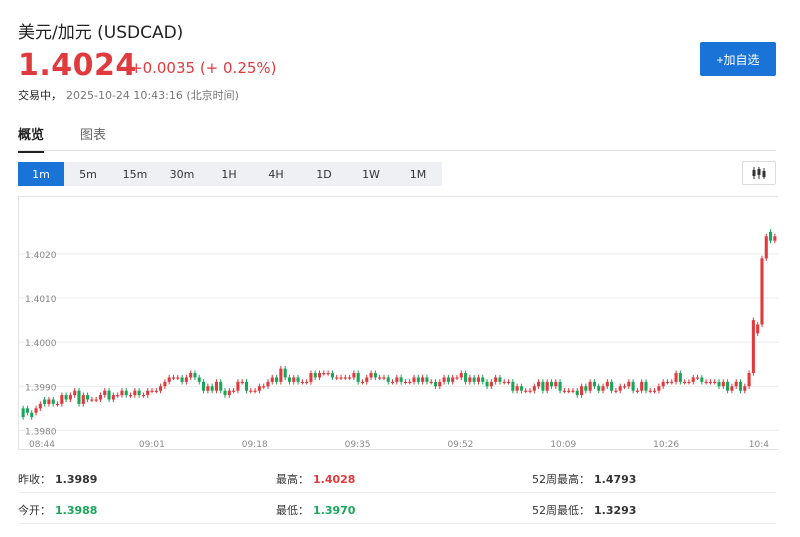 The height and width of the screenshot is (537, 800). I want to click on instrument-title: 美元/加元 (USDCAD), so click(101, 33).